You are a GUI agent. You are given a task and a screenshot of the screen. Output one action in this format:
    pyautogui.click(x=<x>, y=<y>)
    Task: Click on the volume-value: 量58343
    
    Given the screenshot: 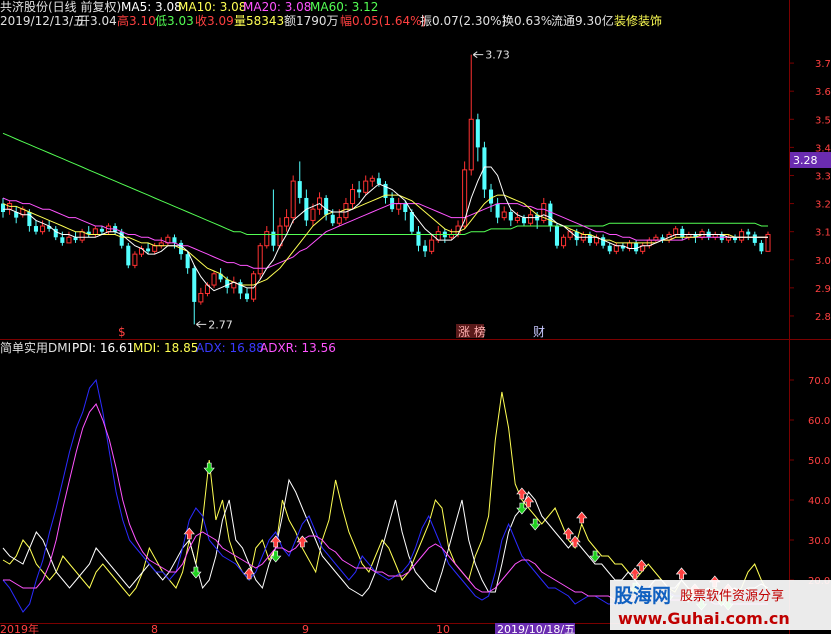 What is the action you would take?
    pyautogui.click(x=259, y=21)
    